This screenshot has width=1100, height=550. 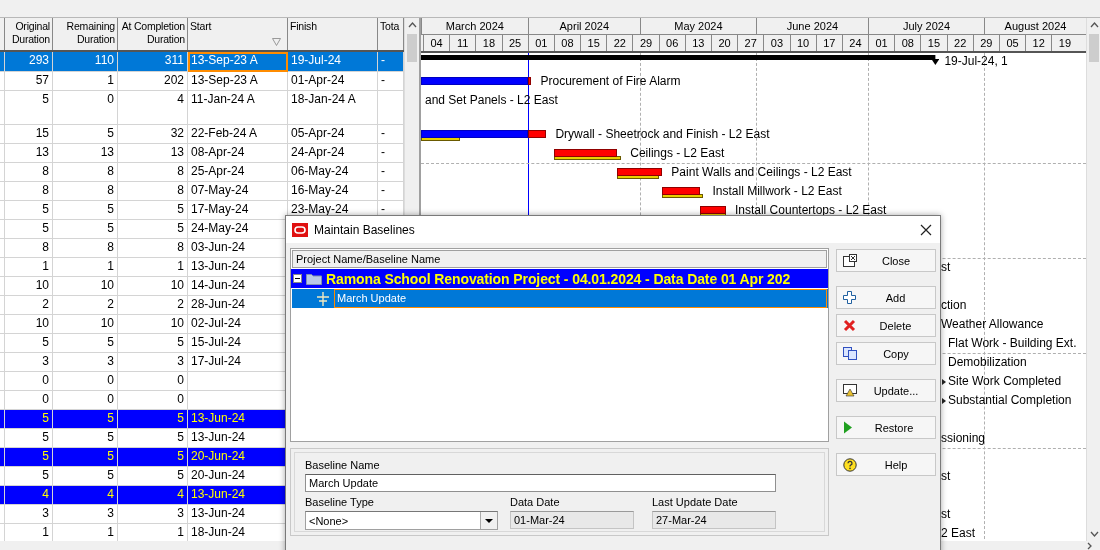 I want to click on field-label: Data Date, so click(x=535, y=502).